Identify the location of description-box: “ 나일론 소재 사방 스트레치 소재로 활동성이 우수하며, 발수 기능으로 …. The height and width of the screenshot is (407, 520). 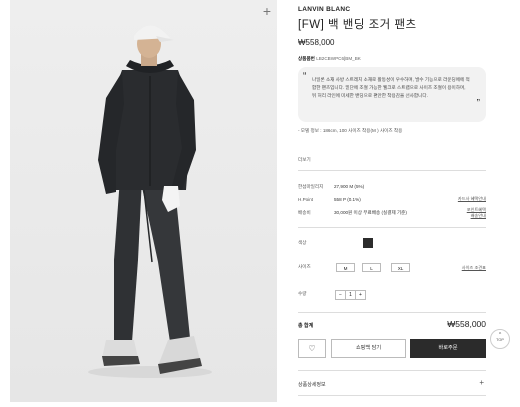
(392, 94).